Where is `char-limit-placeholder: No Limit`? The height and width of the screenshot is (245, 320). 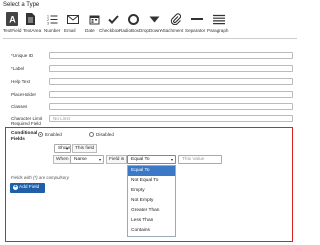 char-limit-placeholder: No Limit is located at coordinates (61, 118).